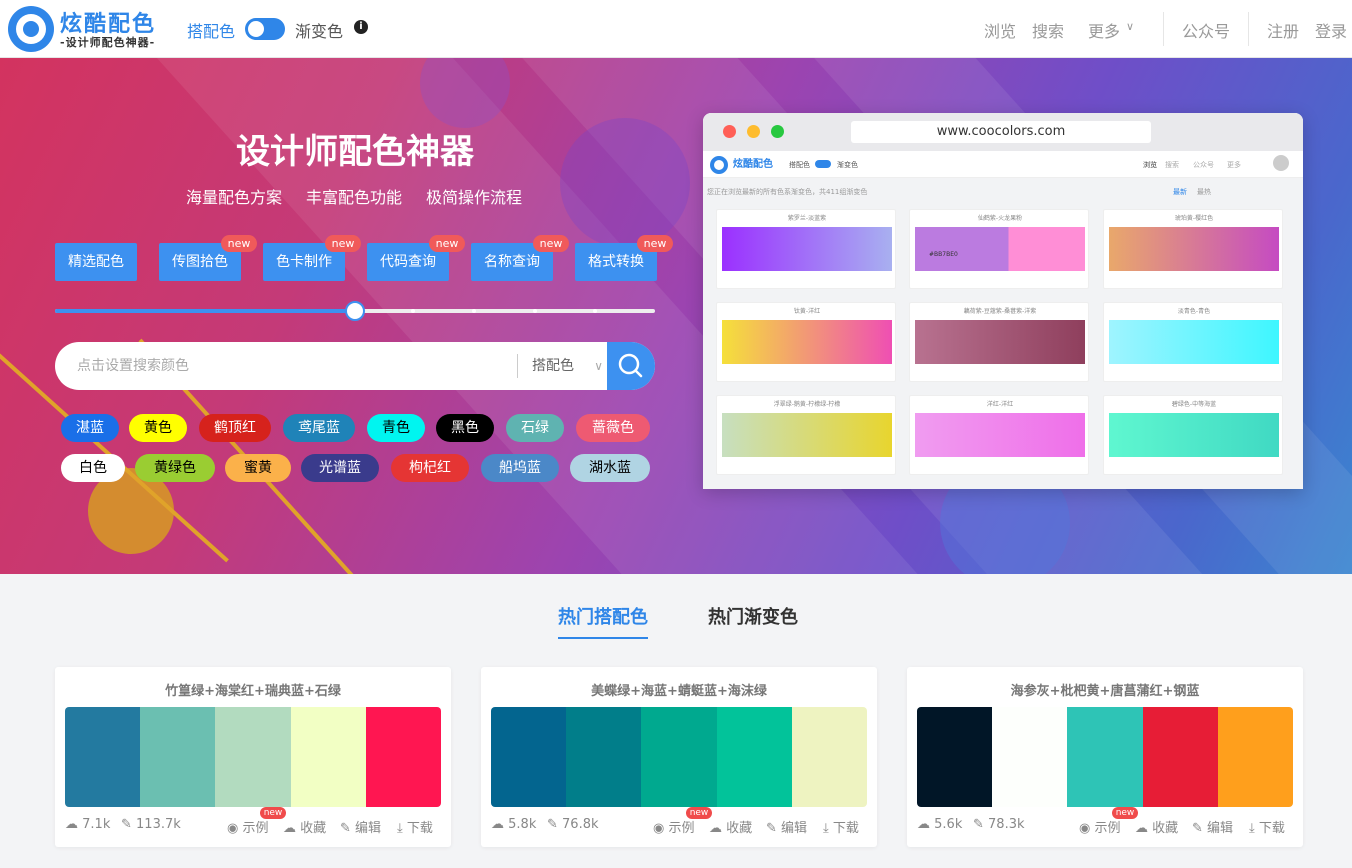 Image resolution: width=1352 pixels, height=868 pixels. What do you see at coordinates (806, 342) in the screenshot?
I see `preview-card: 钛黄-洋红` at bounding box center [806, 342].